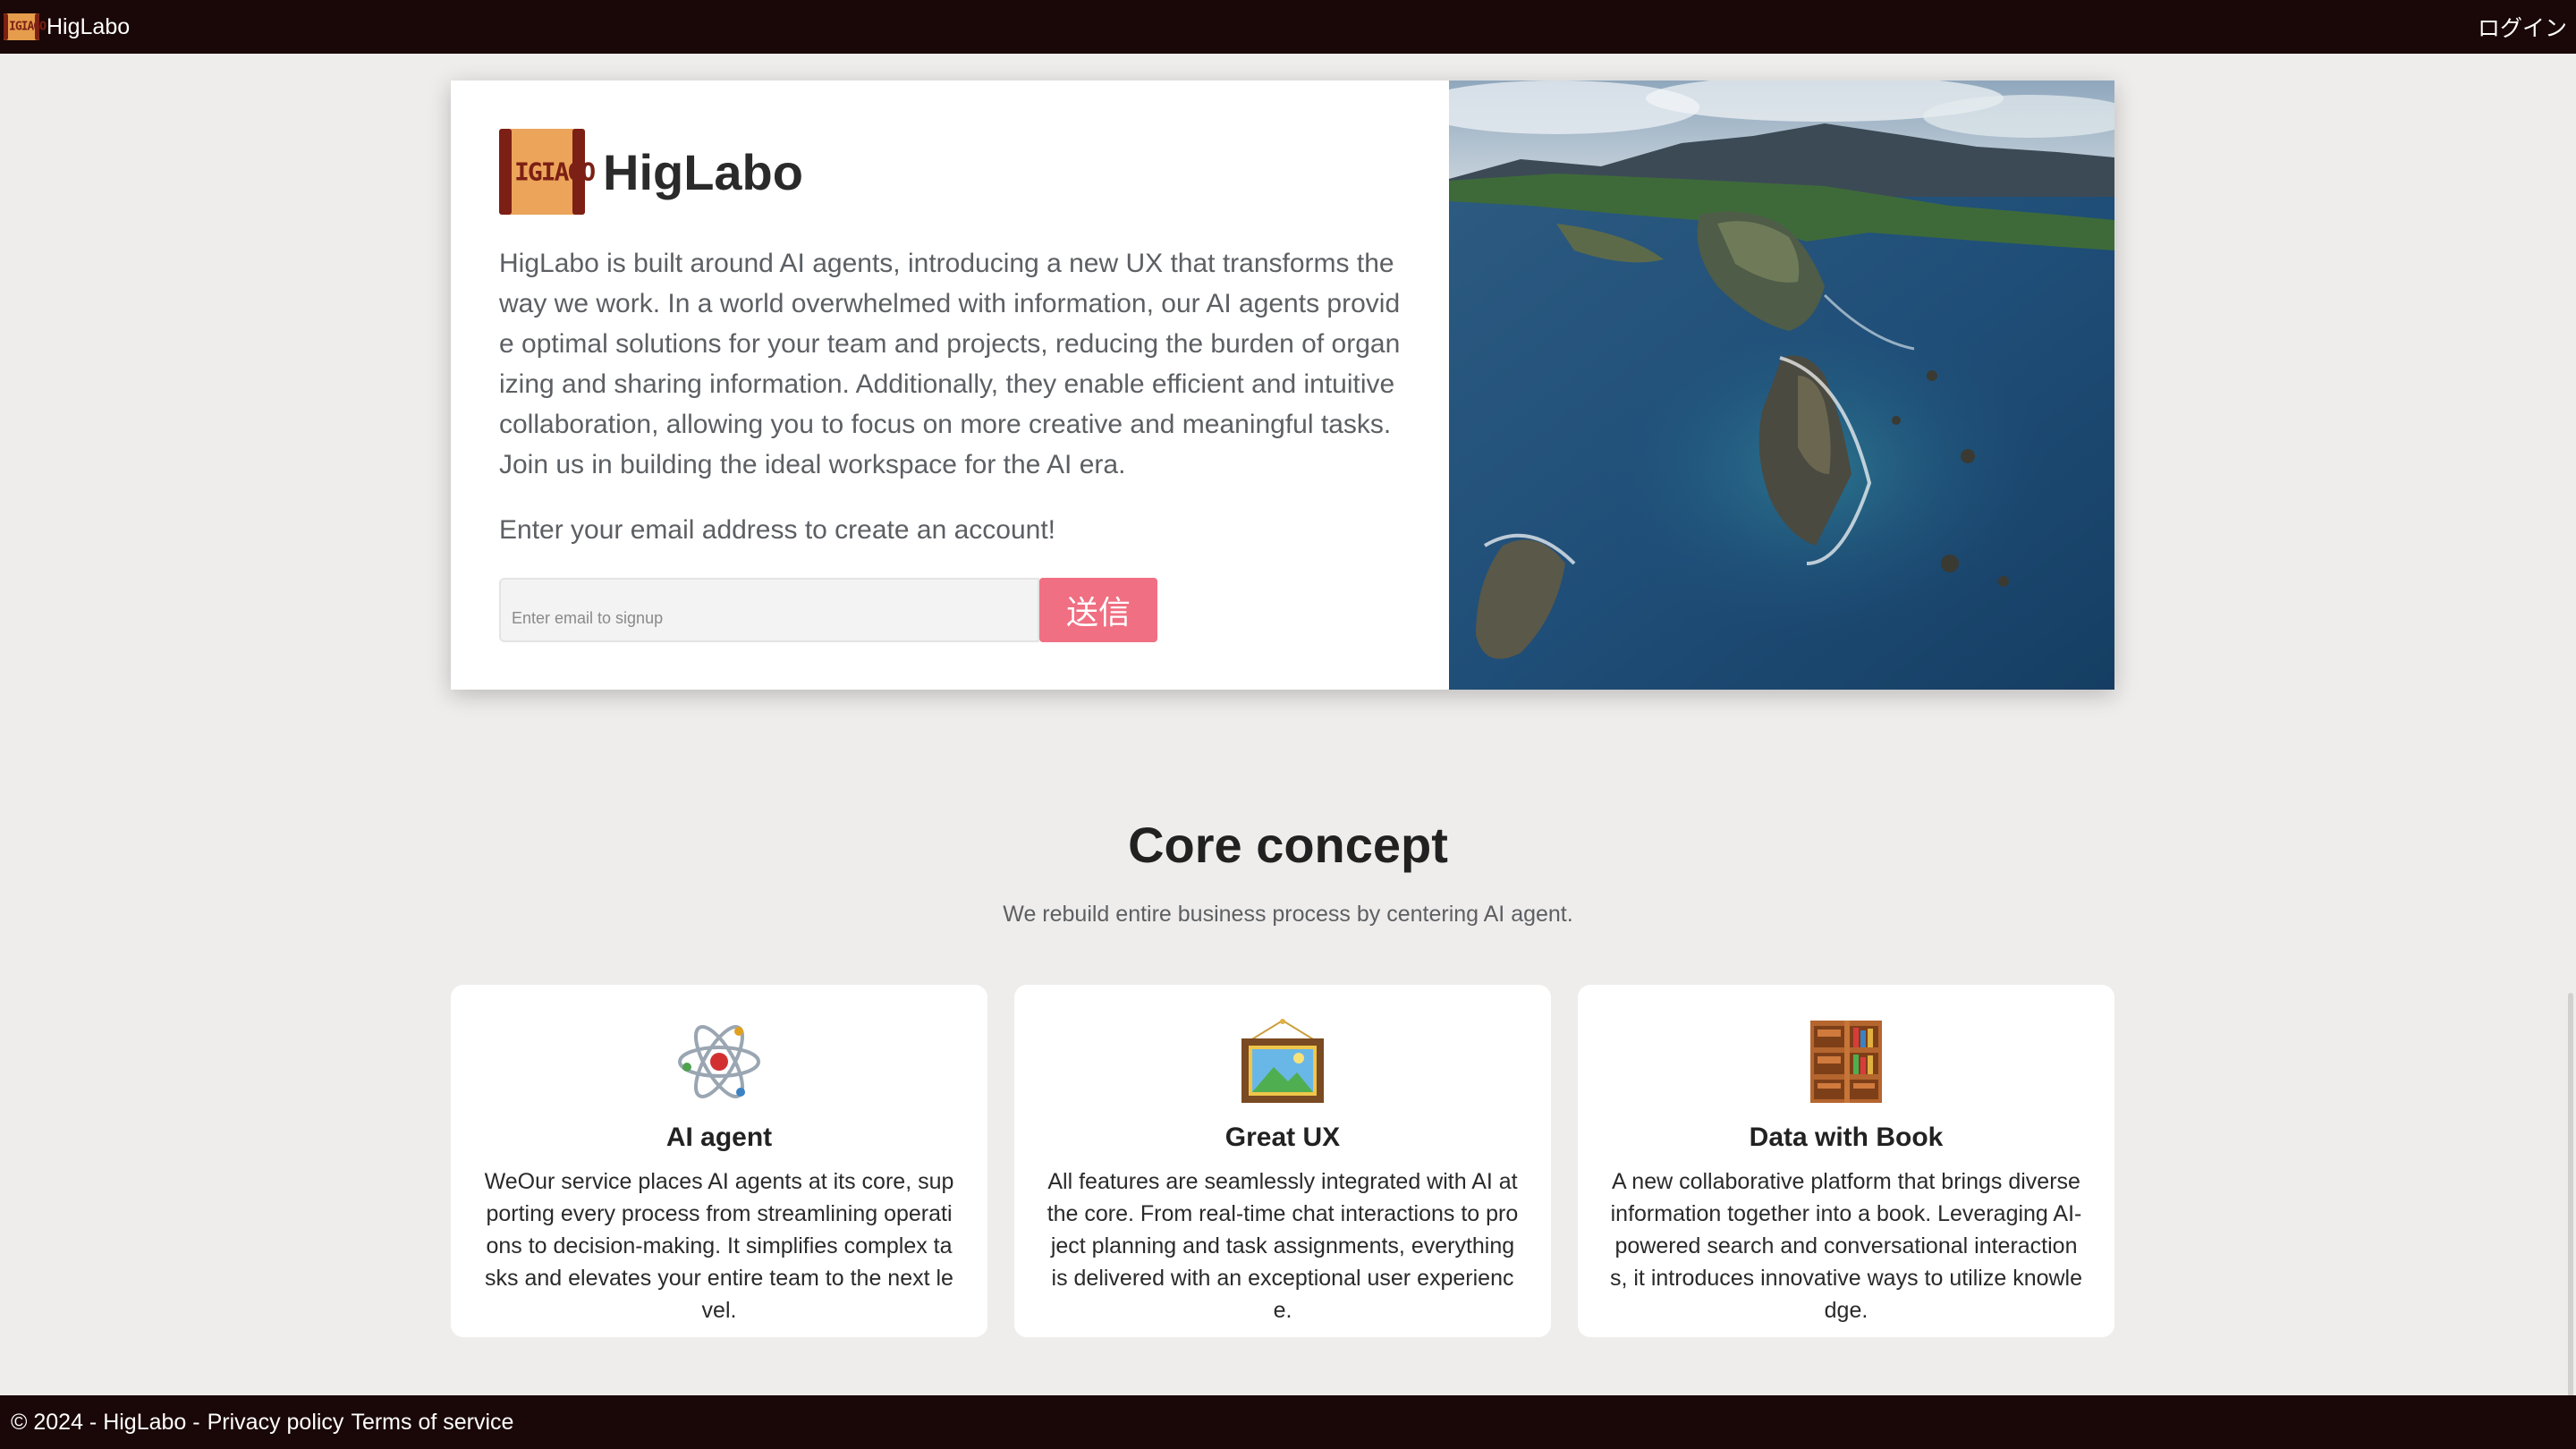  I want to click on top-navbar: IGIAGO HigLabo ログイン, so click(1288, 27).